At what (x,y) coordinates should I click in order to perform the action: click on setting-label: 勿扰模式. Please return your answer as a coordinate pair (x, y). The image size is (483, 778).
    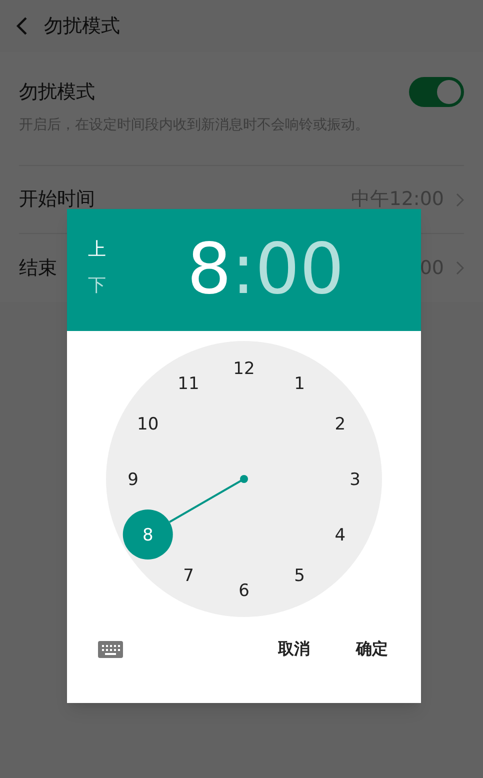
    Looking at the image, I should click on (57, 92).